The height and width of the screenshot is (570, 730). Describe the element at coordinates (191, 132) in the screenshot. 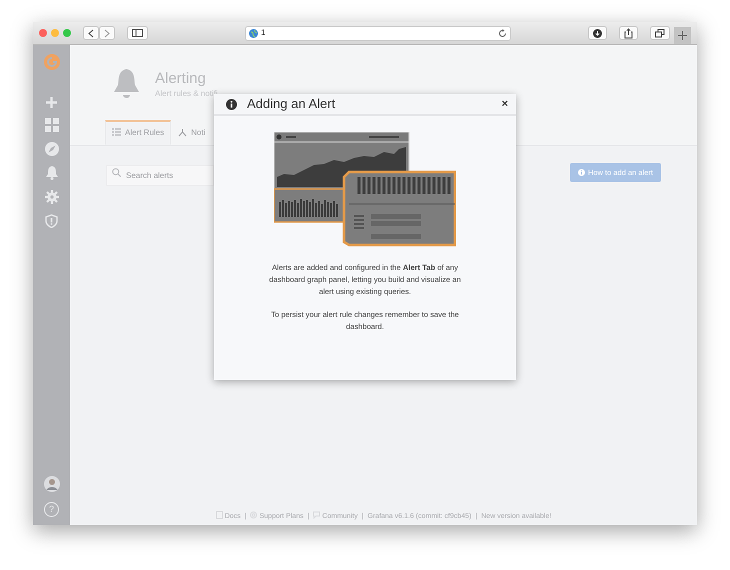

I see `tab: Noti` at that location.